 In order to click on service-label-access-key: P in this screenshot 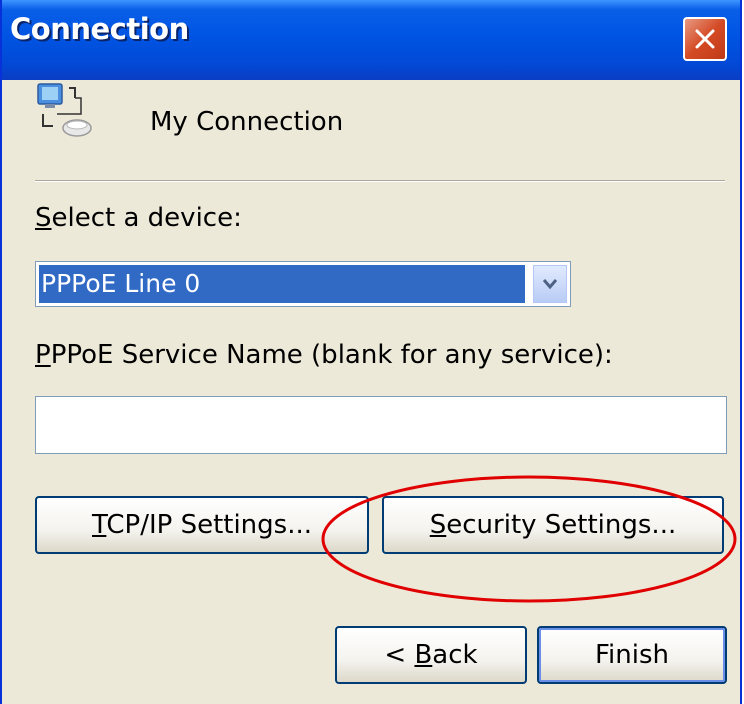, I will do `click(43, 355)`.